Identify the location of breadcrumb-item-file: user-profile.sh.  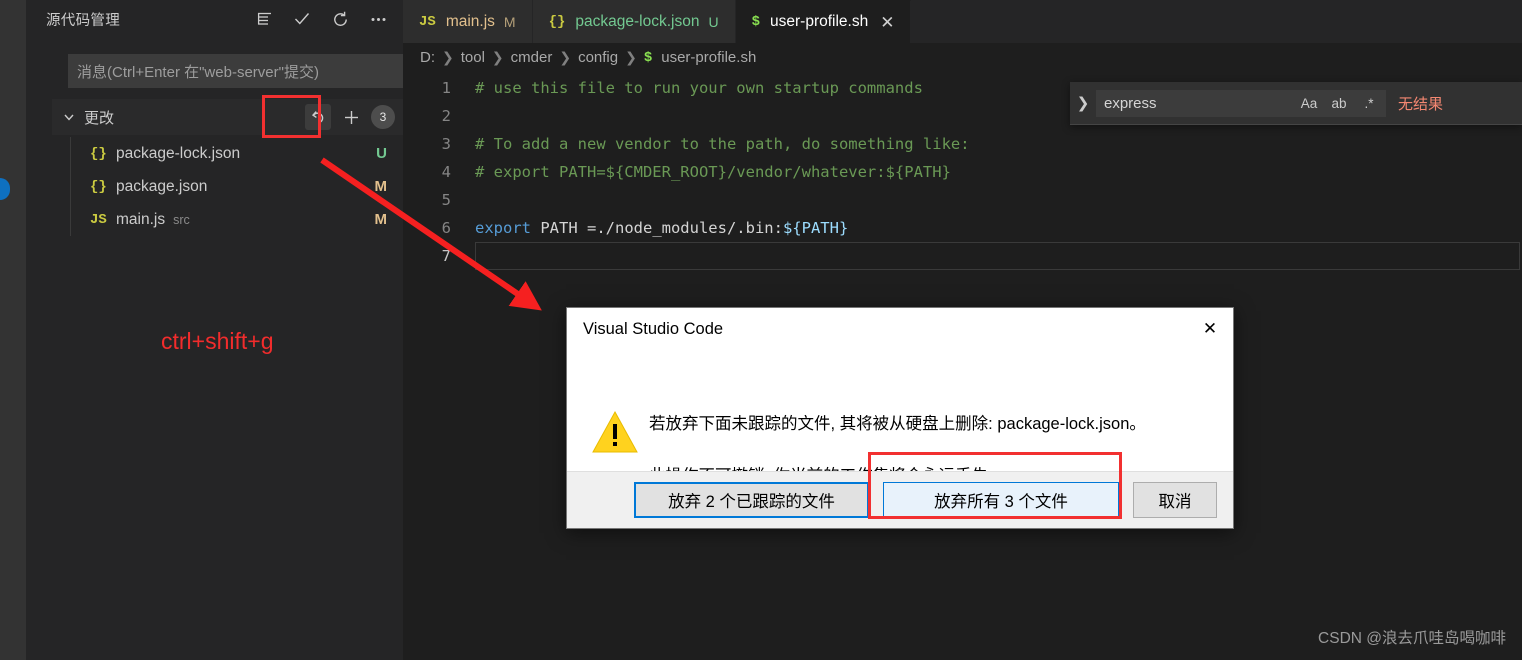
(708, 57).